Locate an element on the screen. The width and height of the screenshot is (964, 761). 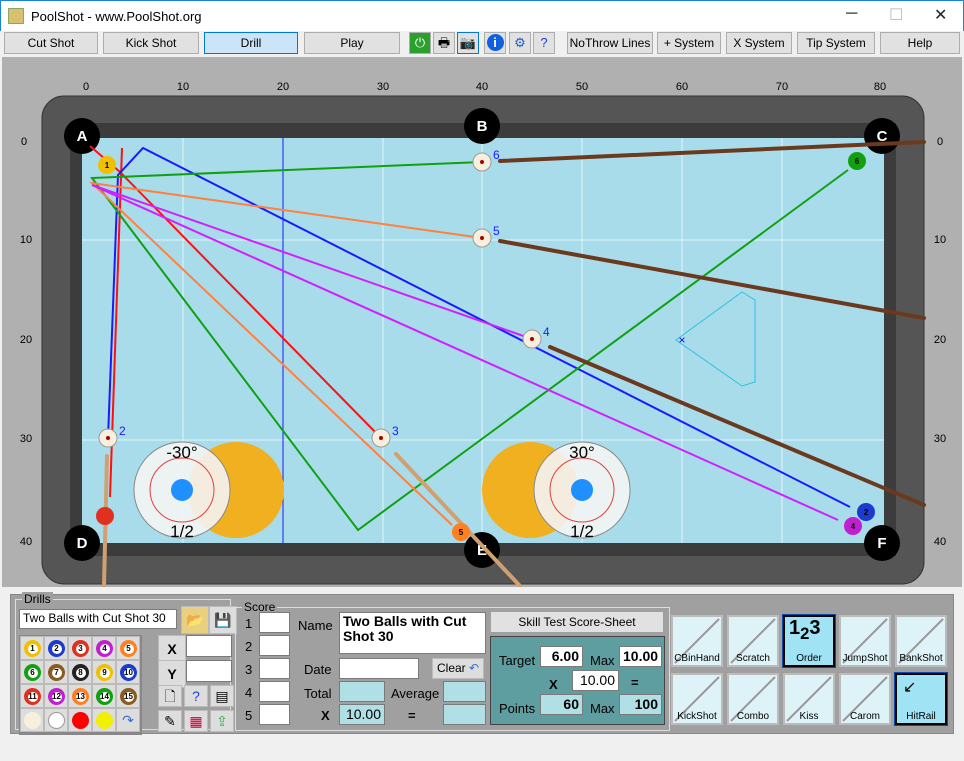
ball-label: 5 is located at coordinates (496, 231).